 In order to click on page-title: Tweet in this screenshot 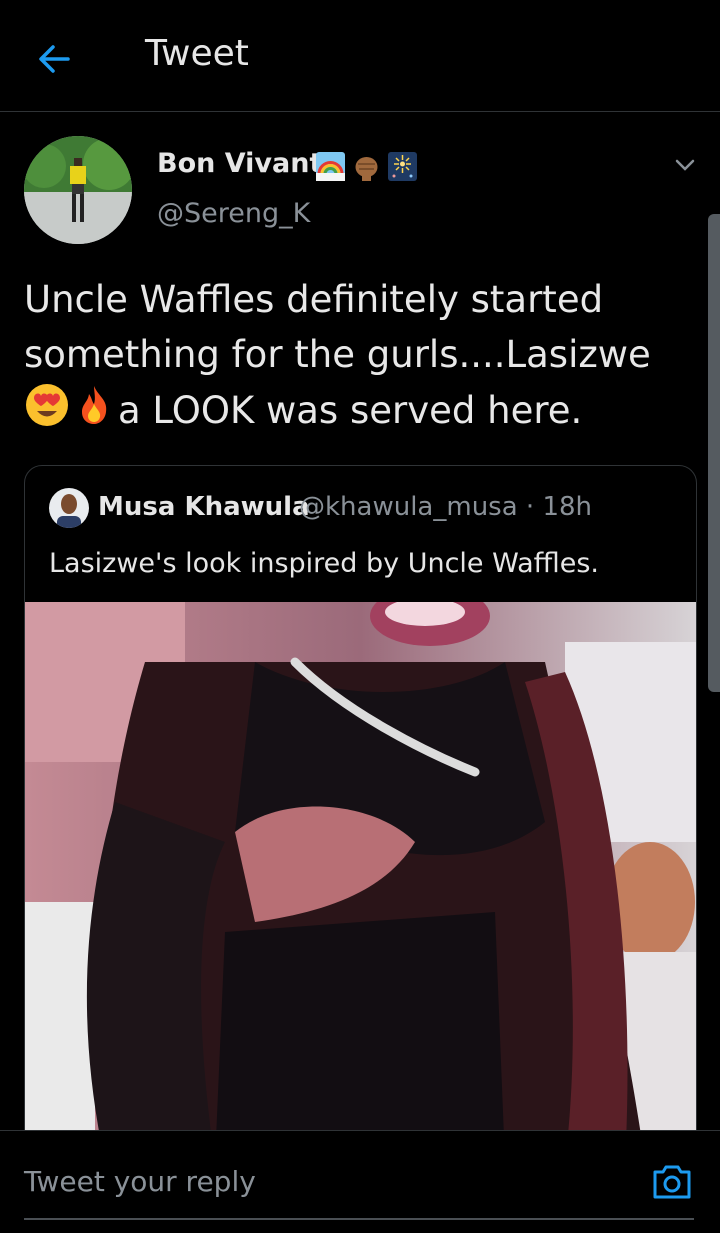, I will do `click(197, 53)`.